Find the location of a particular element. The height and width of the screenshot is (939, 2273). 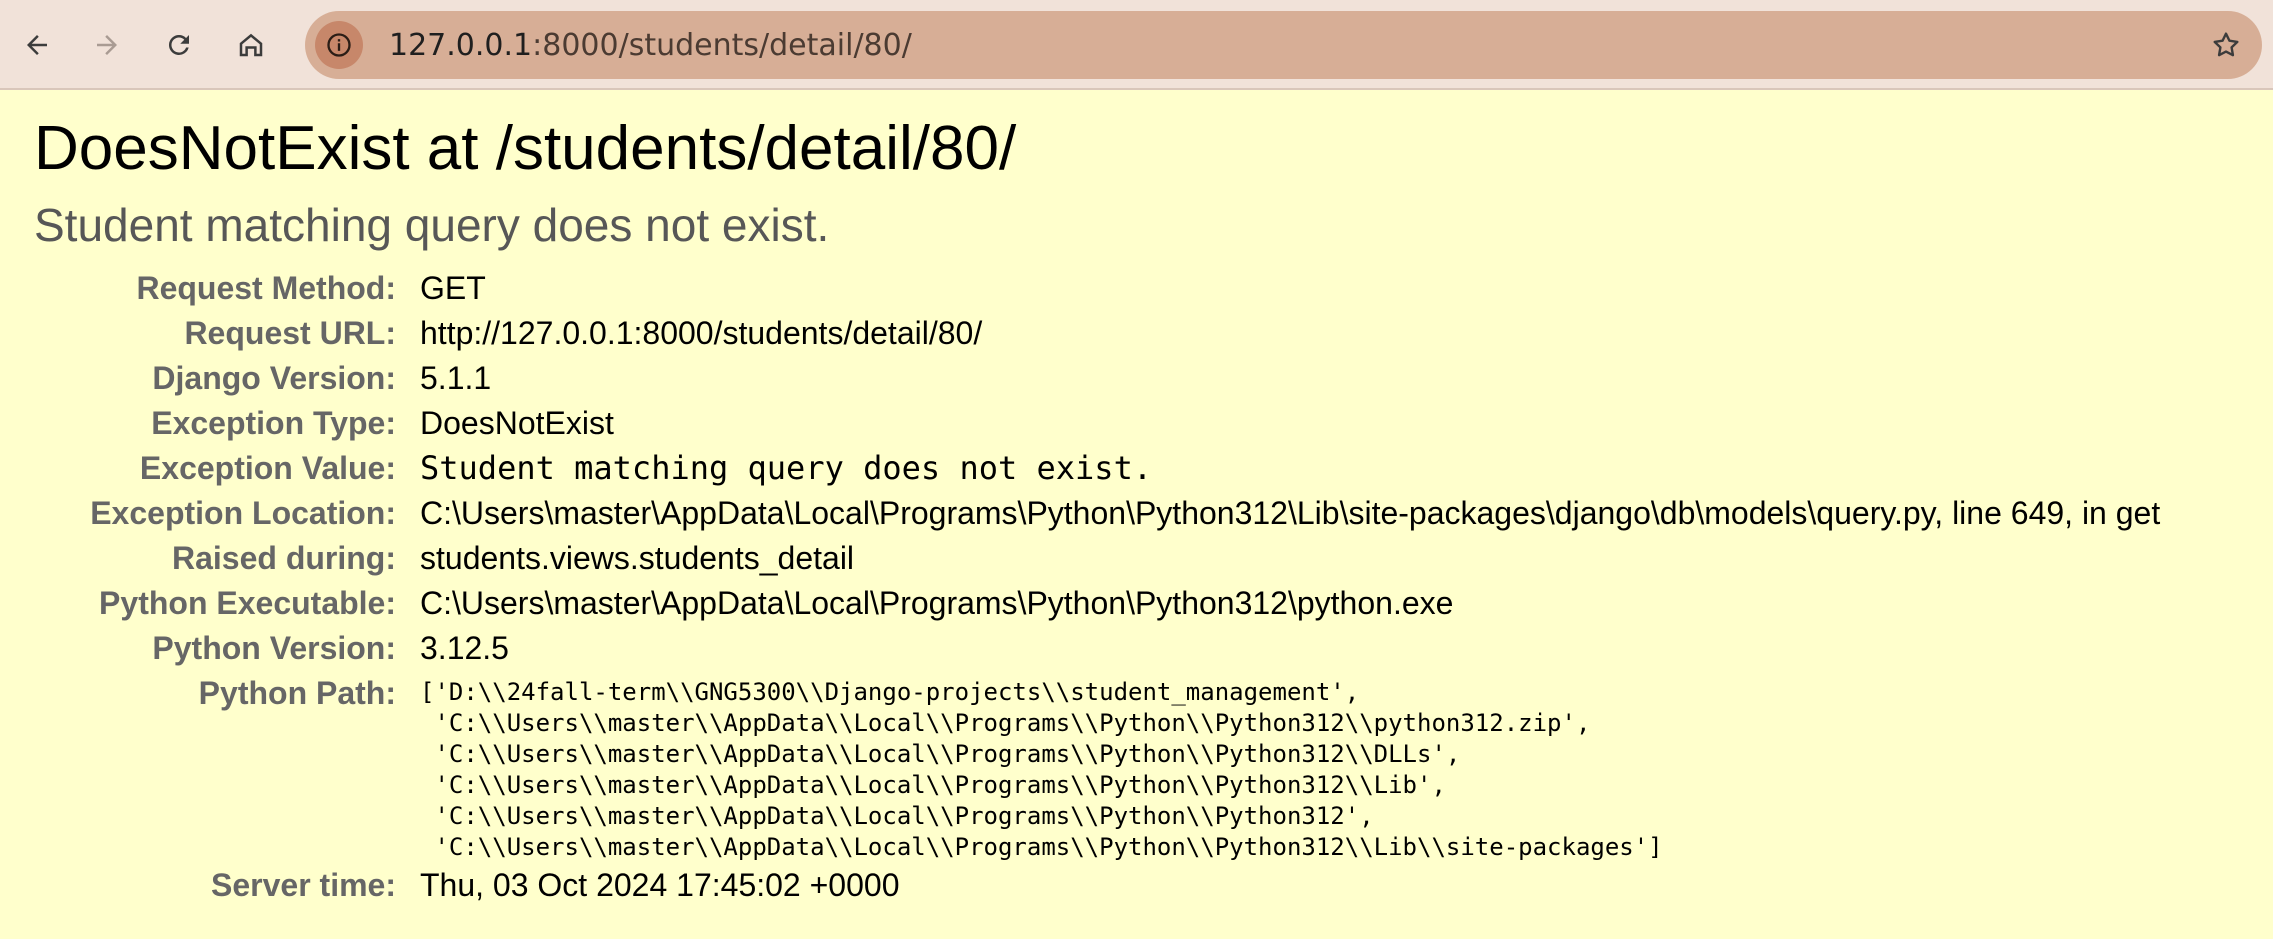

back-button is located at coordinates (37, 45).